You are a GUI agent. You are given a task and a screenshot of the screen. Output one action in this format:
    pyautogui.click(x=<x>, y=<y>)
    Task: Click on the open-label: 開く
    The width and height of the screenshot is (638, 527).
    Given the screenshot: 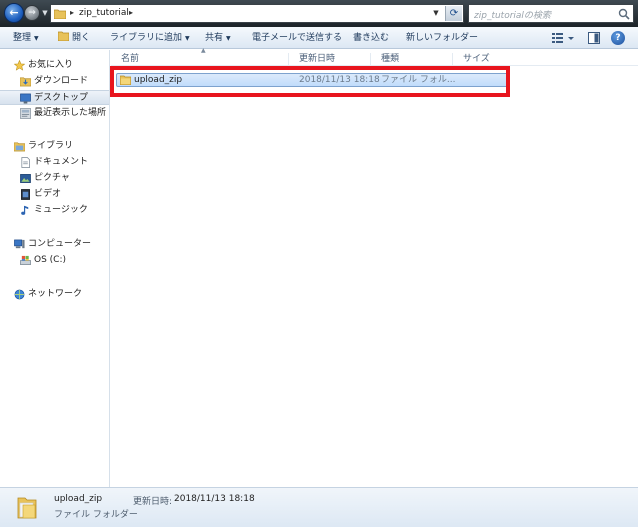 What is the action you would take?
    pyautogui.click(x=81, y=38)
    